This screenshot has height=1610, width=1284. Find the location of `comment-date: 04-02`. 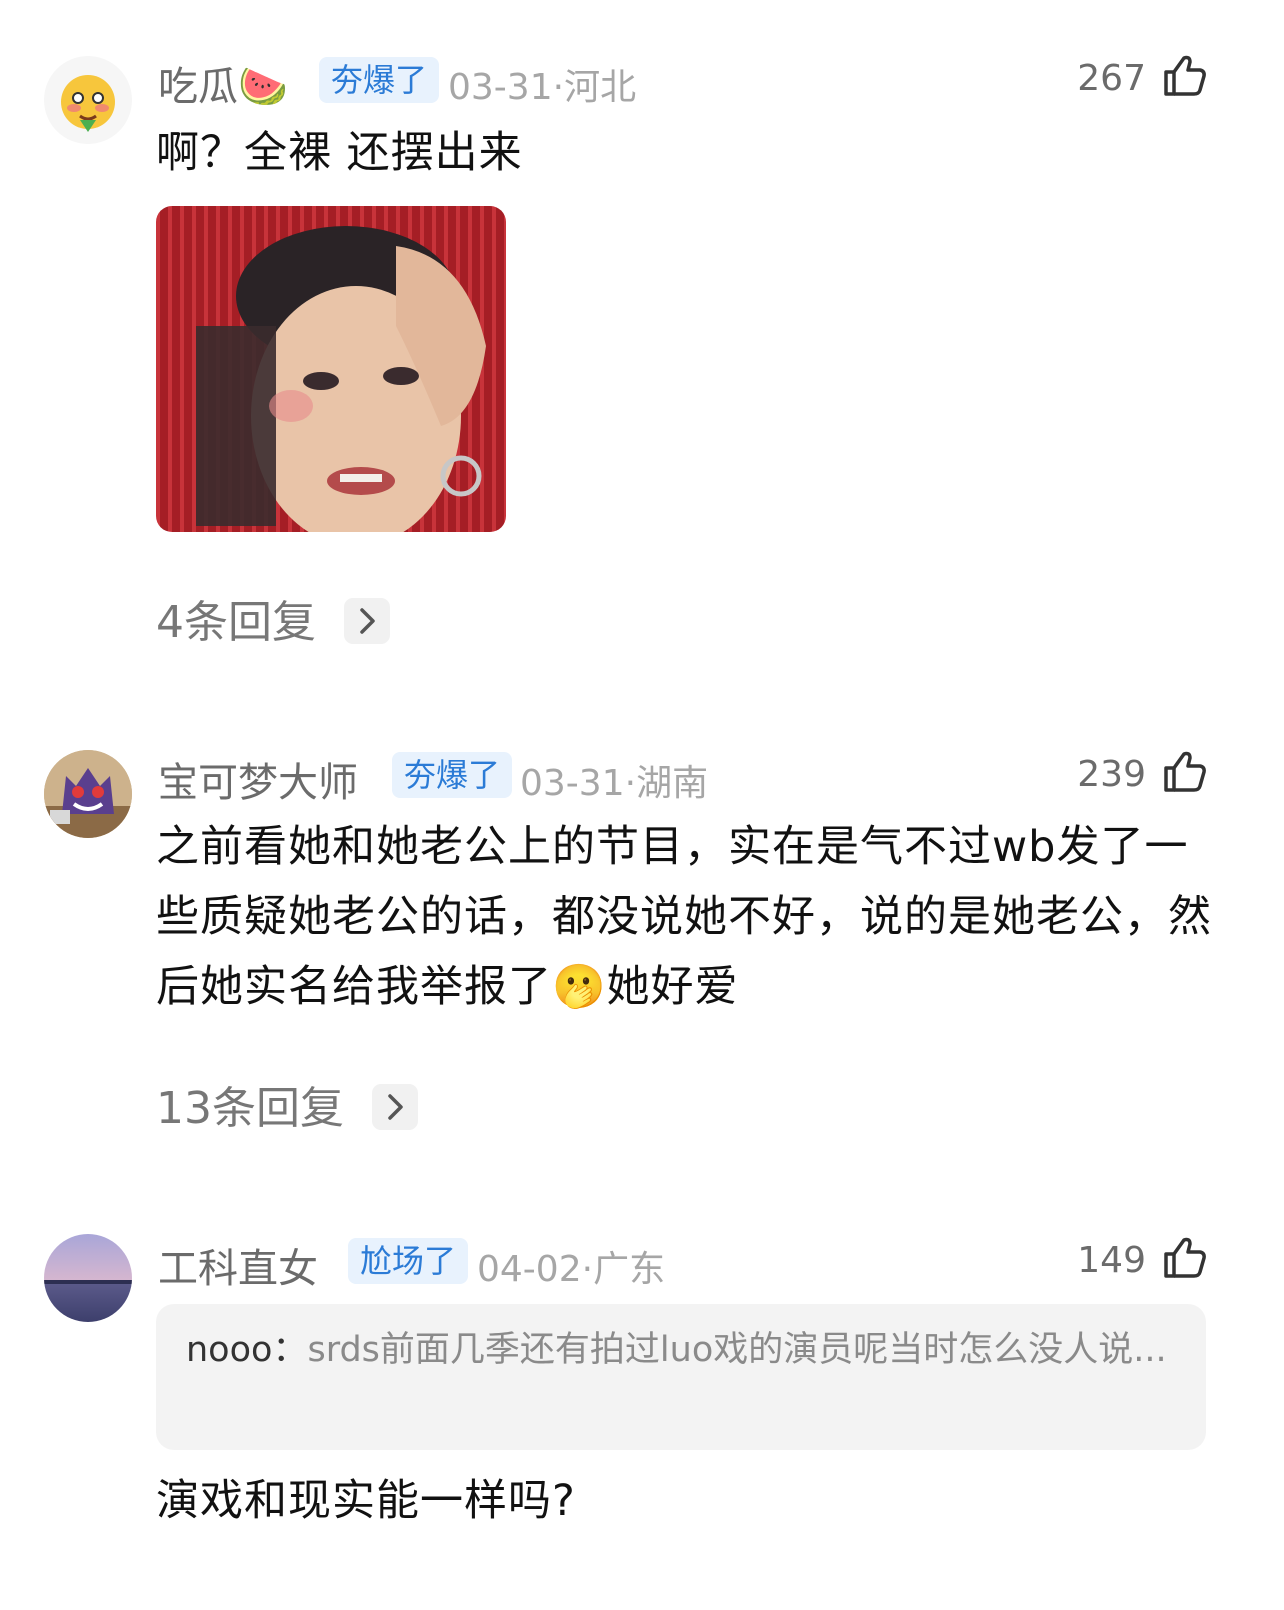

comment-date: 04-02 is located at coordinates (529, 1269).